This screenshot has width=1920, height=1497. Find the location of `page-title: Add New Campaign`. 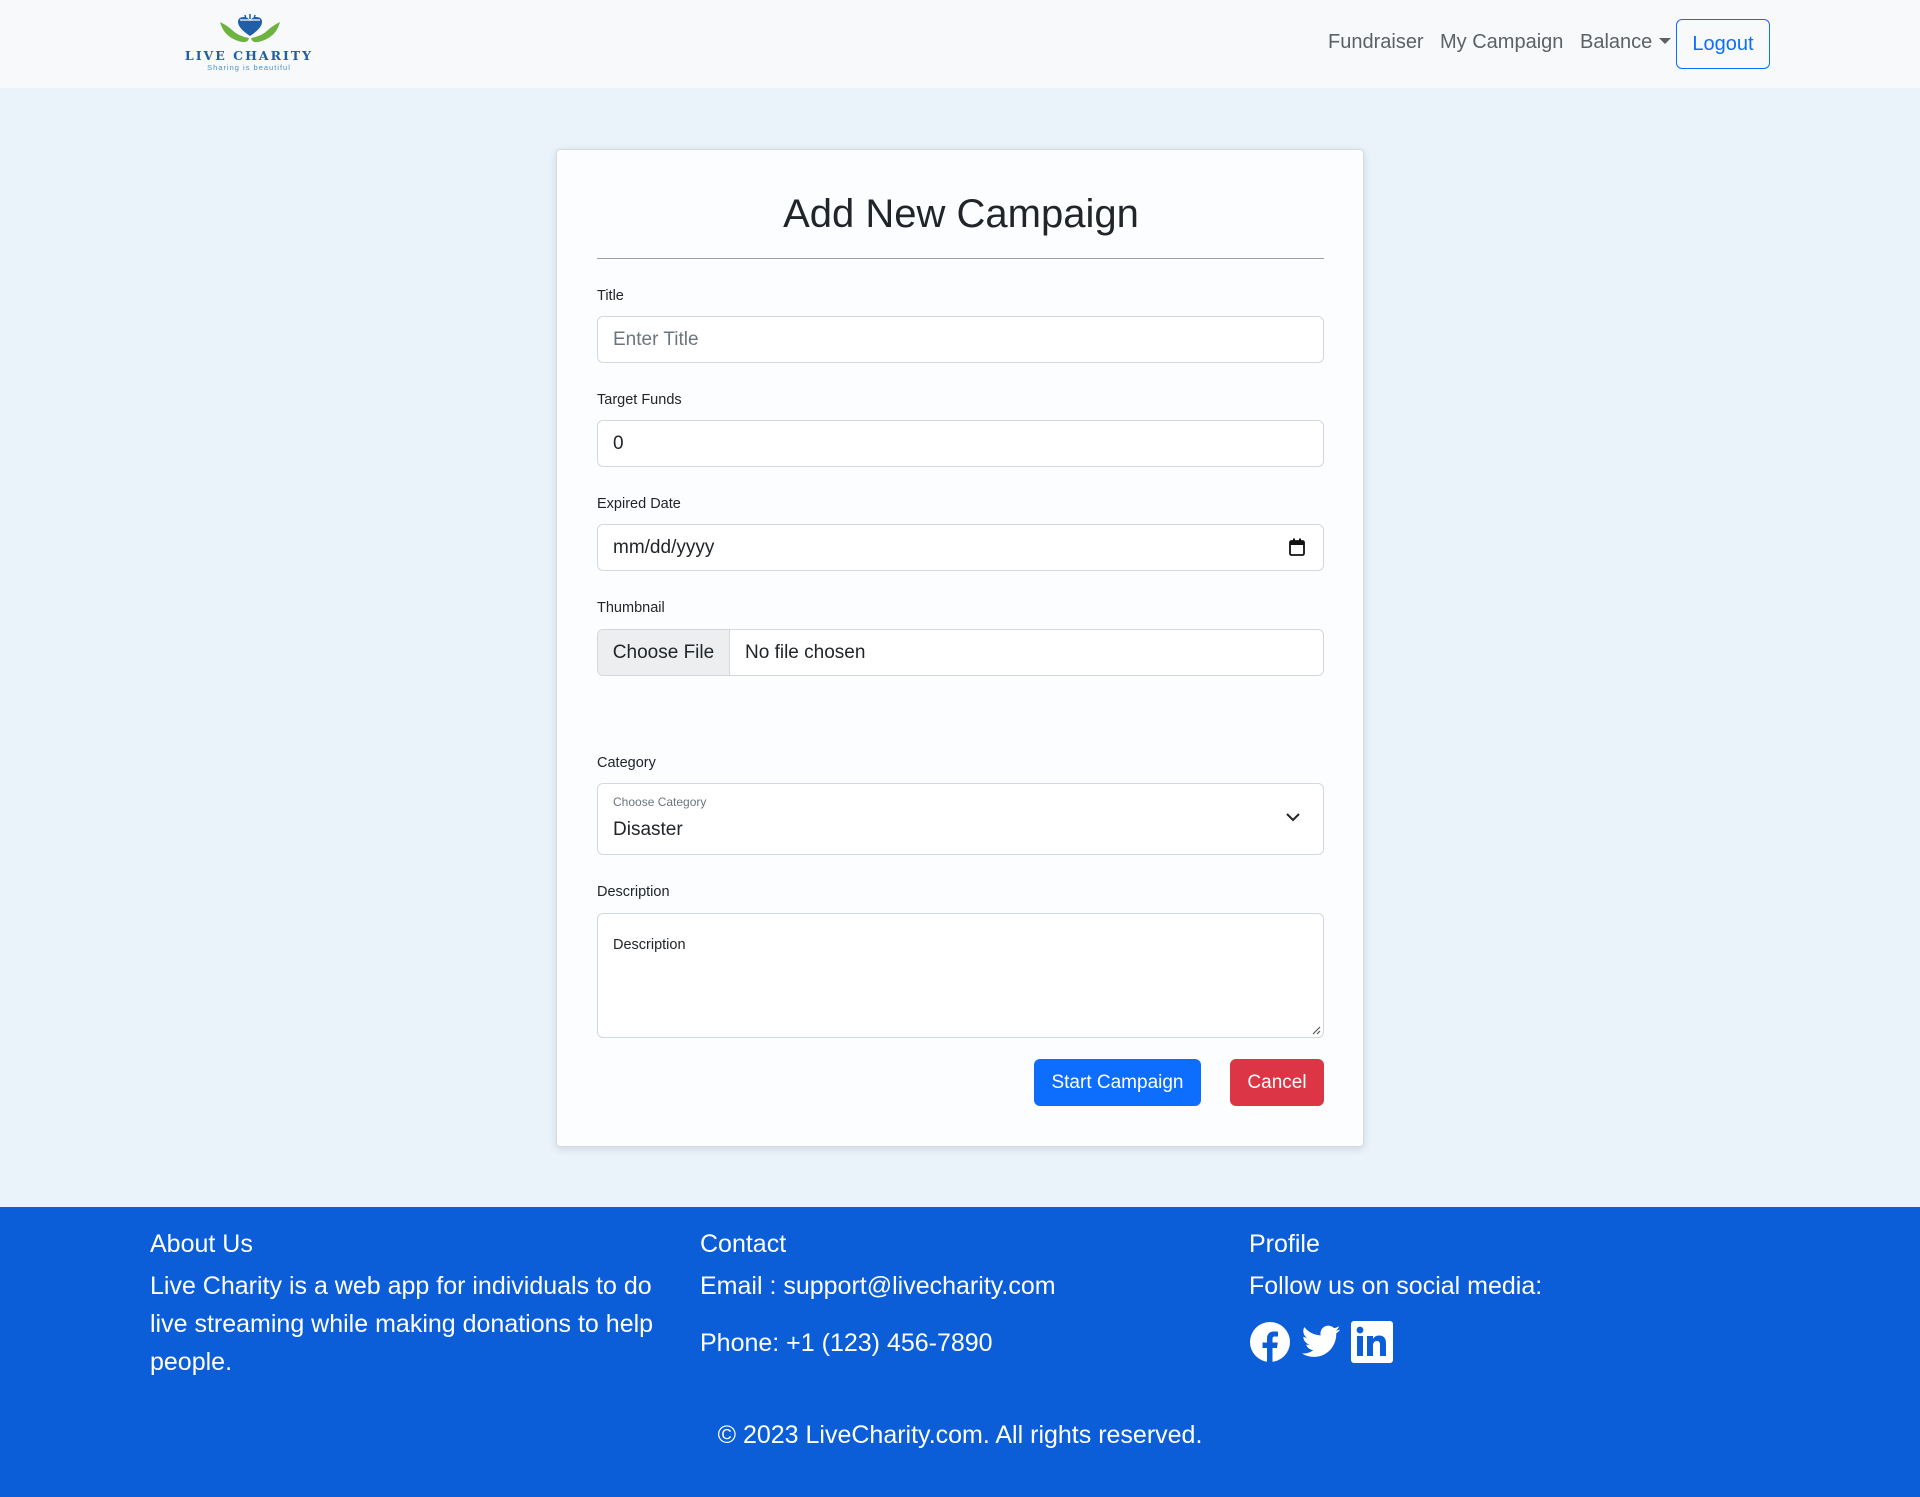

page-title: Add New Campaign is located at coordinates (961, 214).